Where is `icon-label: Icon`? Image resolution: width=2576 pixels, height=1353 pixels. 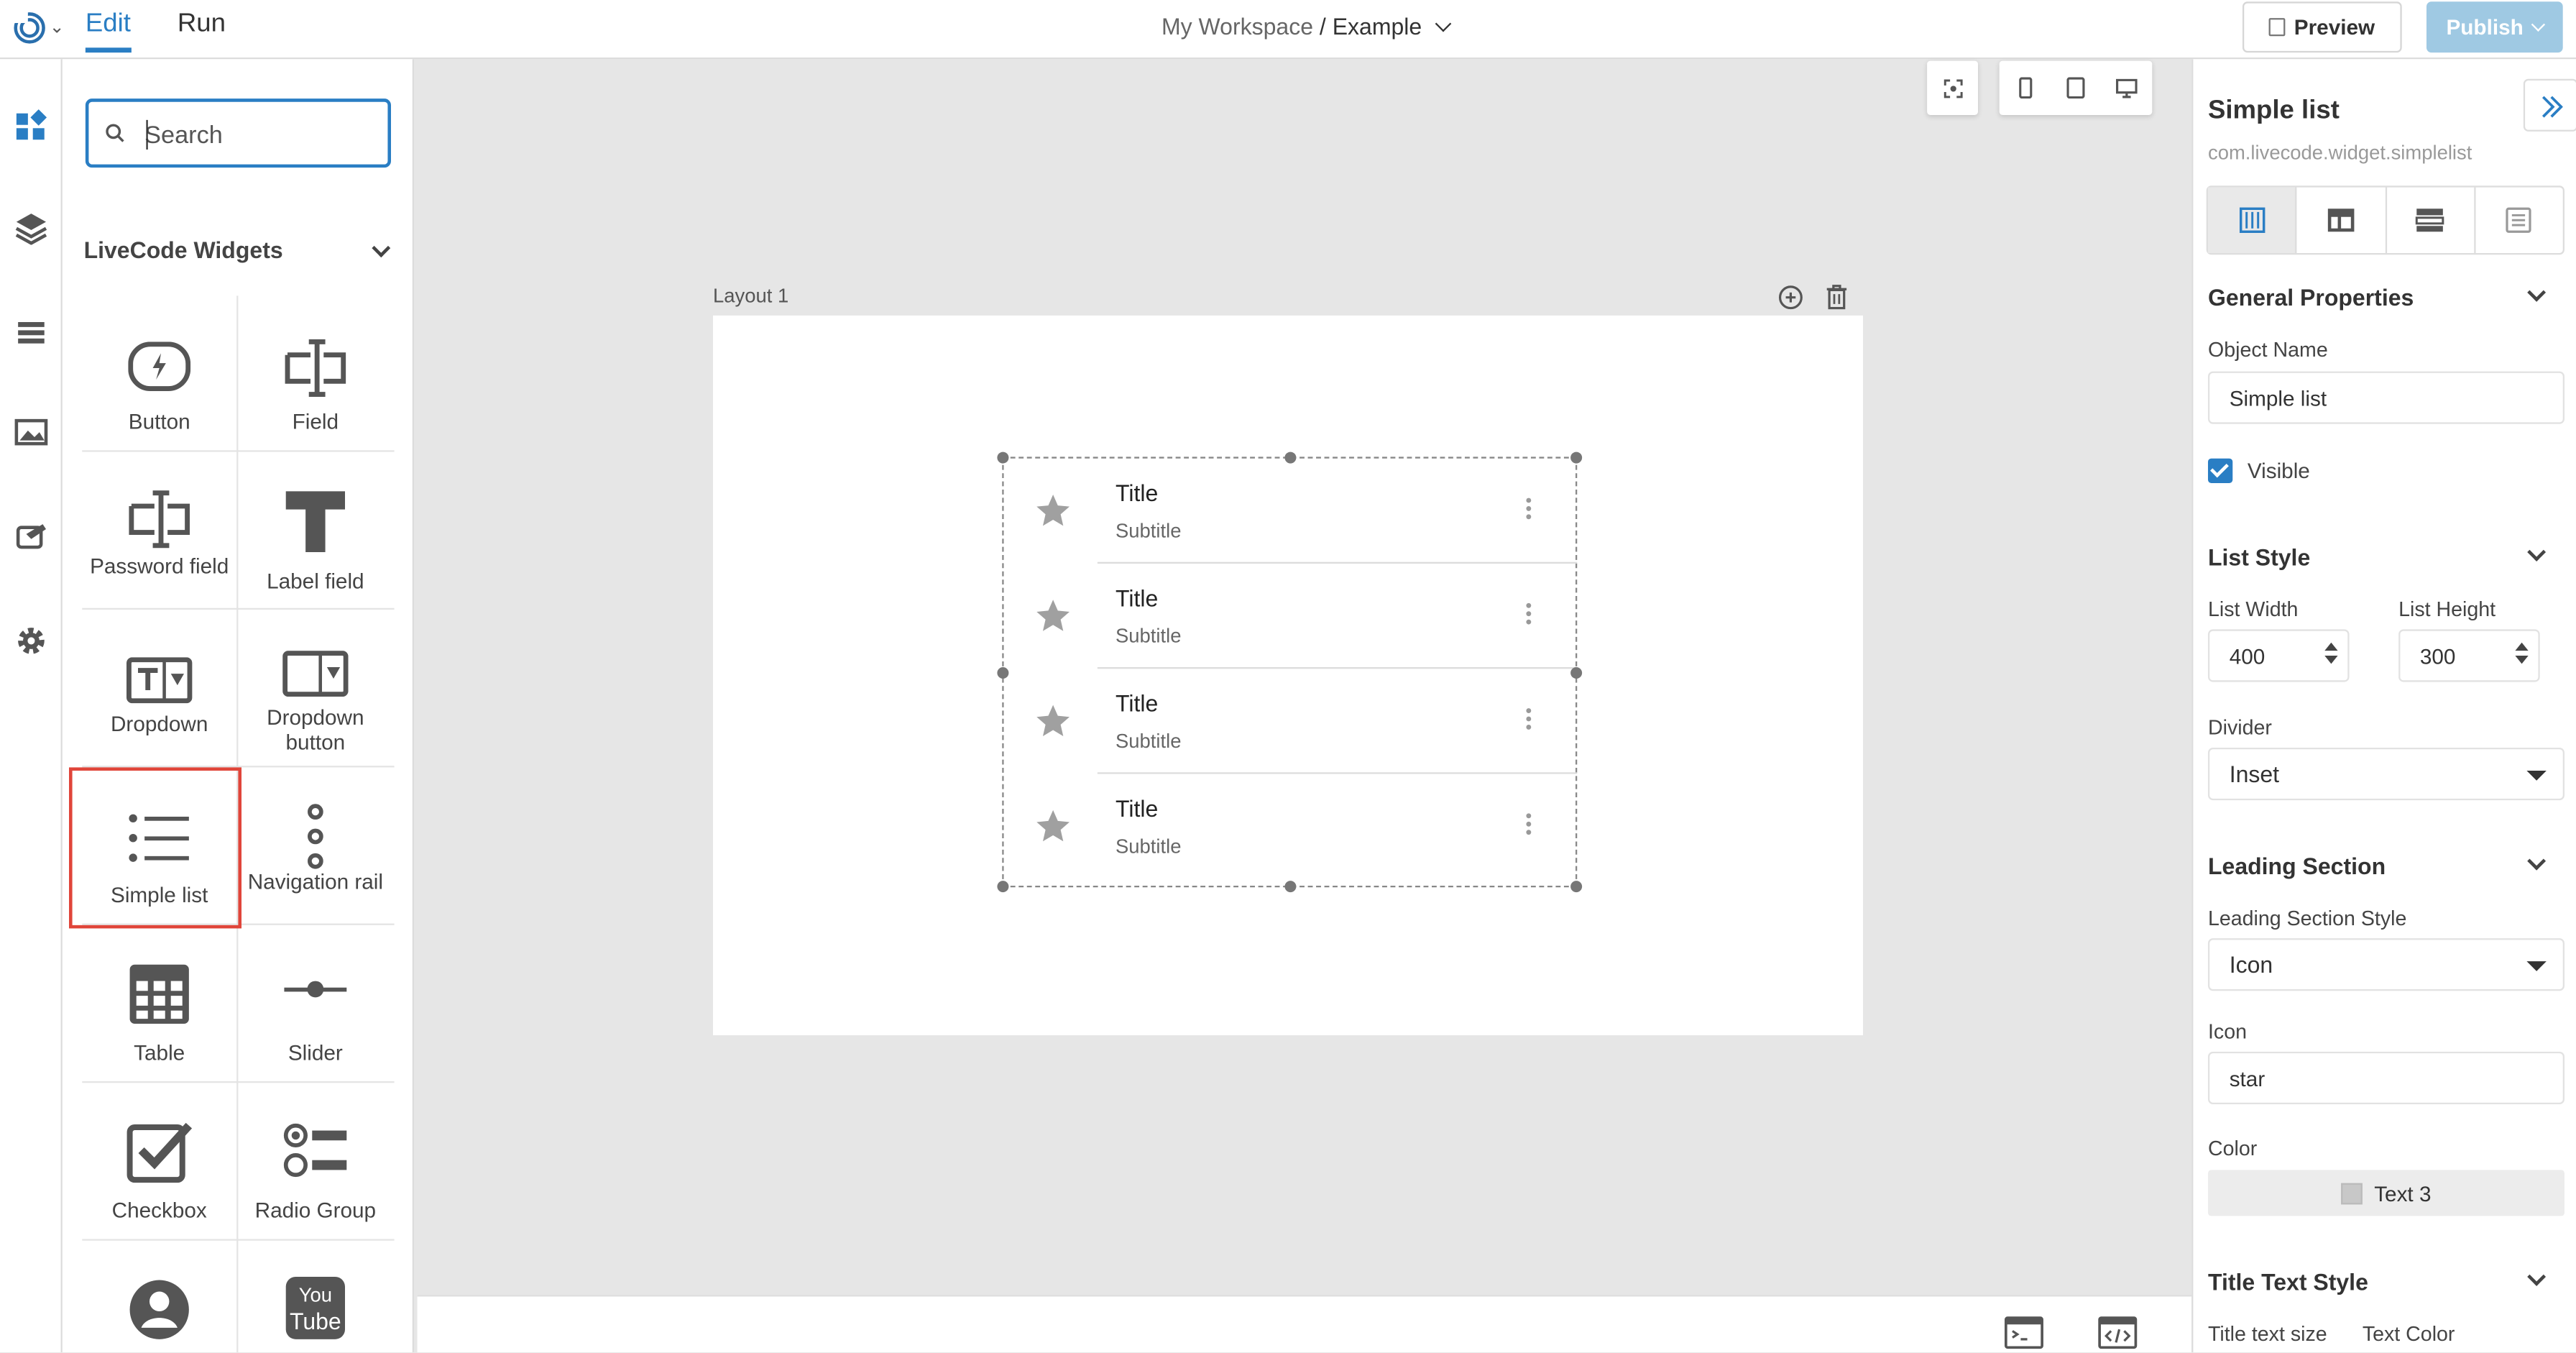 icon-label: Icon is located at coordinates (2227, 1032).